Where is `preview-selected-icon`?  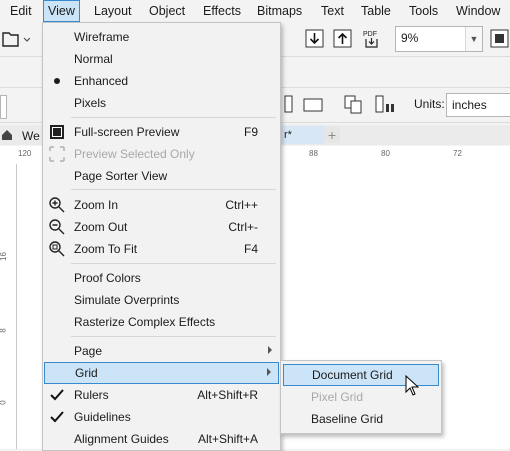
preview-selected-icon is located at coordinates (57, 154).